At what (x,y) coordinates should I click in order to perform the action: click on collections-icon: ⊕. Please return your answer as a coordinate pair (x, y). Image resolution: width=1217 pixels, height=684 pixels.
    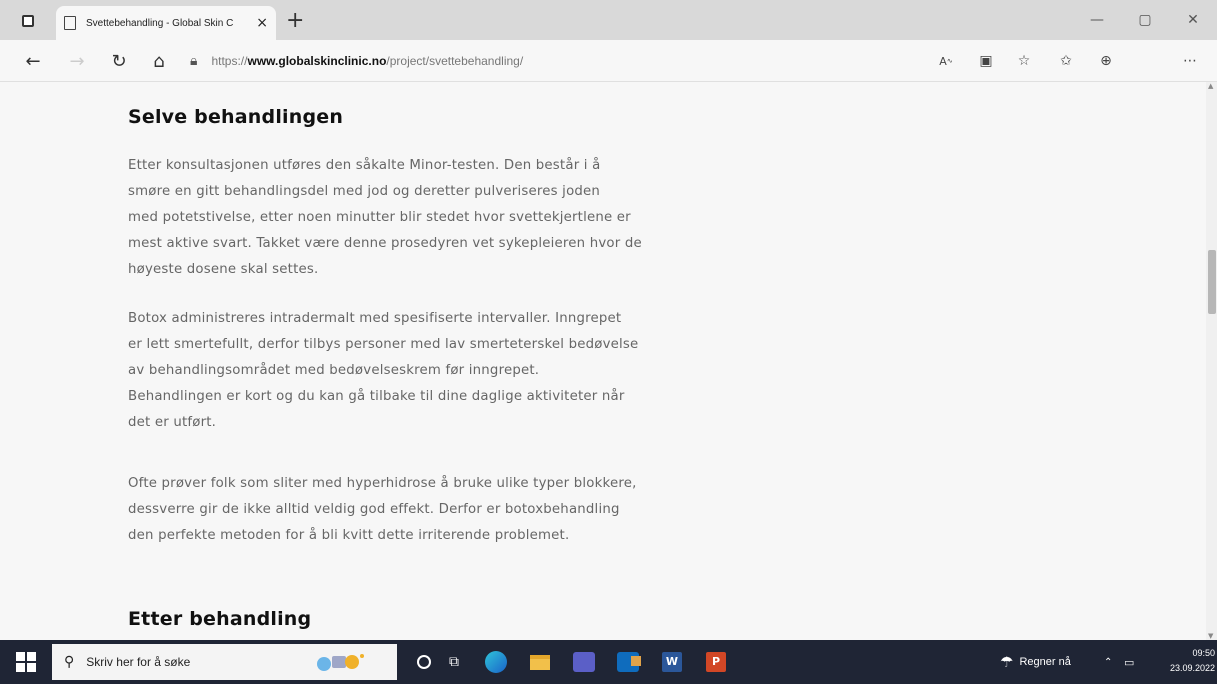
    Looking at the image, I should click on (1106, 61).